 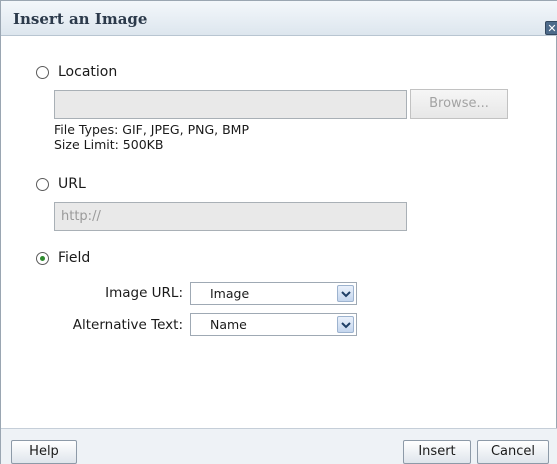 What do you see at coordinates (279, 18) in the screenshot?
I see `dialog-titlebar: Insert an Image ✕` at bounding box center [279, 18].